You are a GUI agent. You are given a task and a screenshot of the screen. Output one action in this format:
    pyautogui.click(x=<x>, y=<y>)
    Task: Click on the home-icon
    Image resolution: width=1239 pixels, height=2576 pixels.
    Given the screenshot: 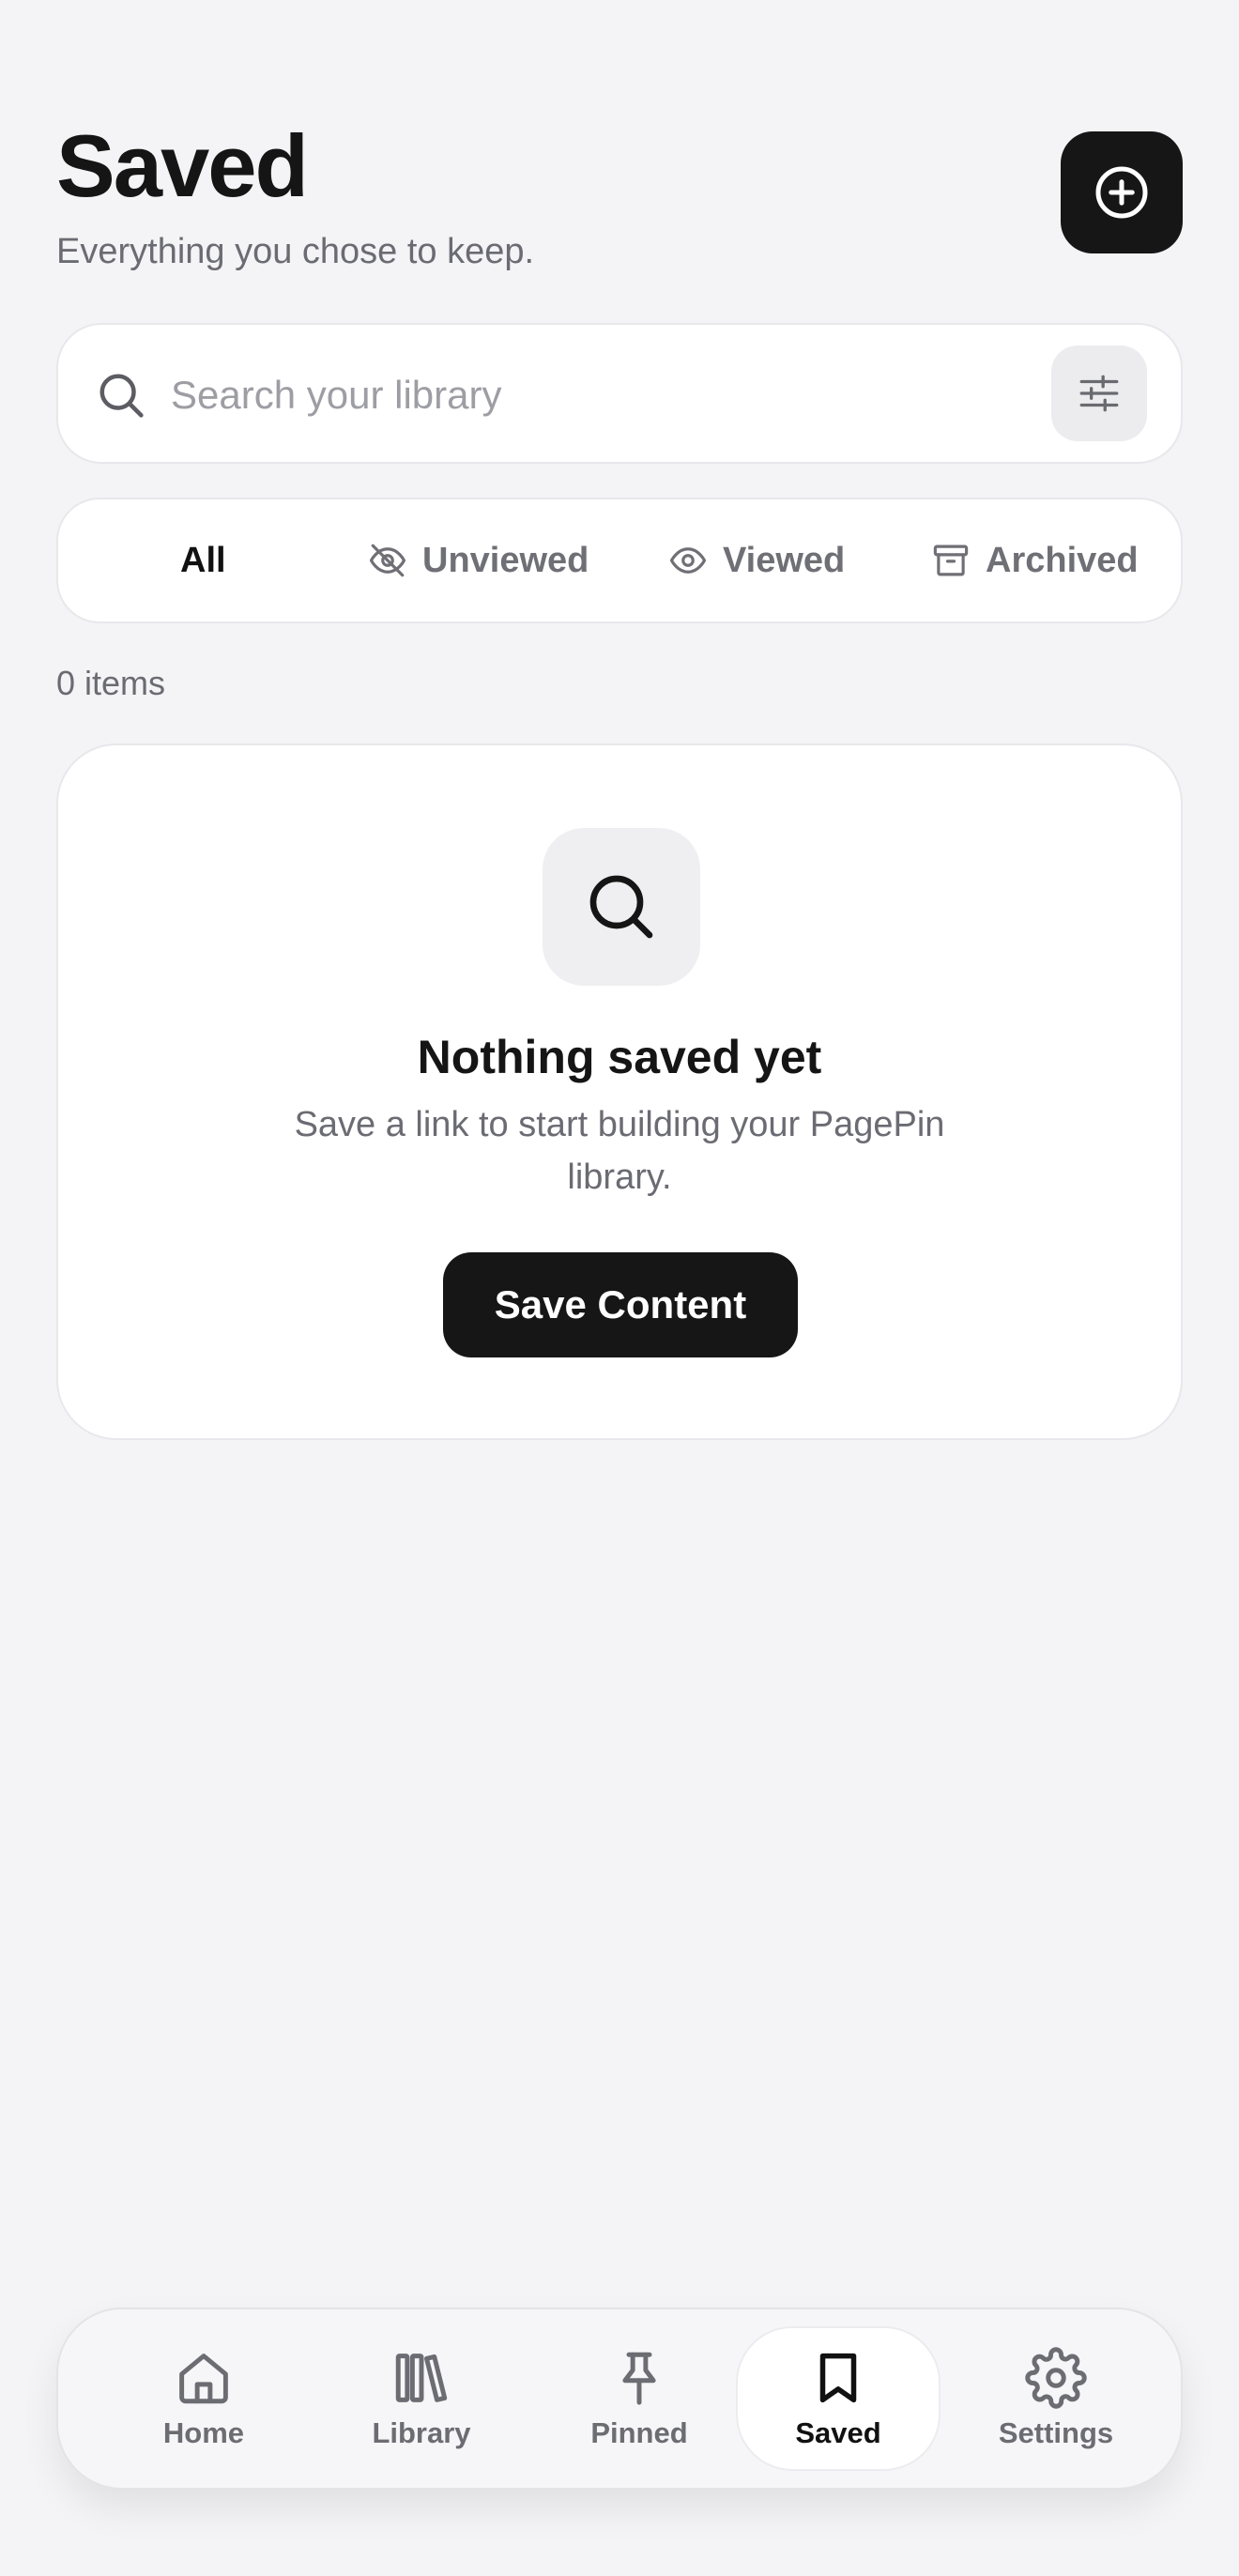 What is the action you would take?
    pyautogui.click(x=203, y=2379)
    